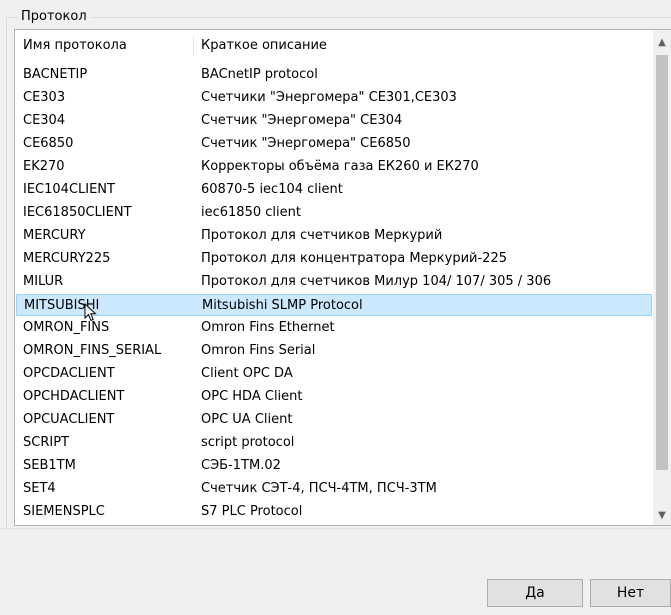 Image resolution: width=671 pixels, height=615 pixels. What do you see at coordinates (248, 442) in the screenshot?
I see `row-protocol-description: script protocol` at bounding box center [248, 442].